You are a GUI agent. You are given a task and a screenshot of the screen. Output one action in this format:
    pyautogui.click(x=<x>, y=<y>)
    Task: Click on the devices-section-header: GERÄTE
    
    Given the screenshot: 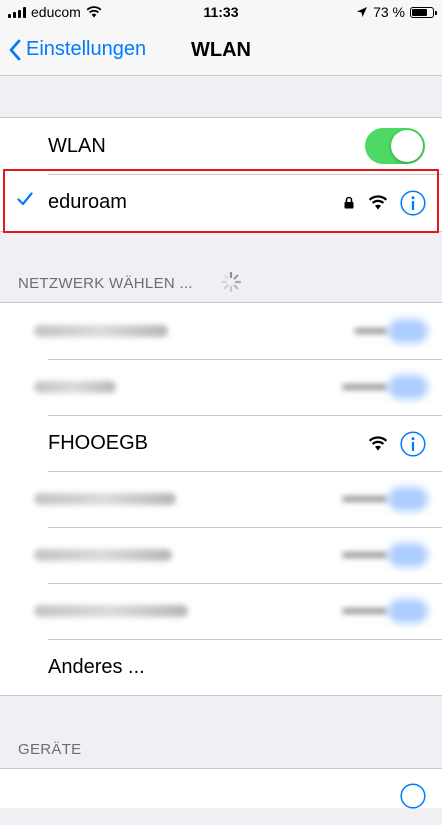 What is the action you would take?
    pyautogui.click(x=50, y=749)
    